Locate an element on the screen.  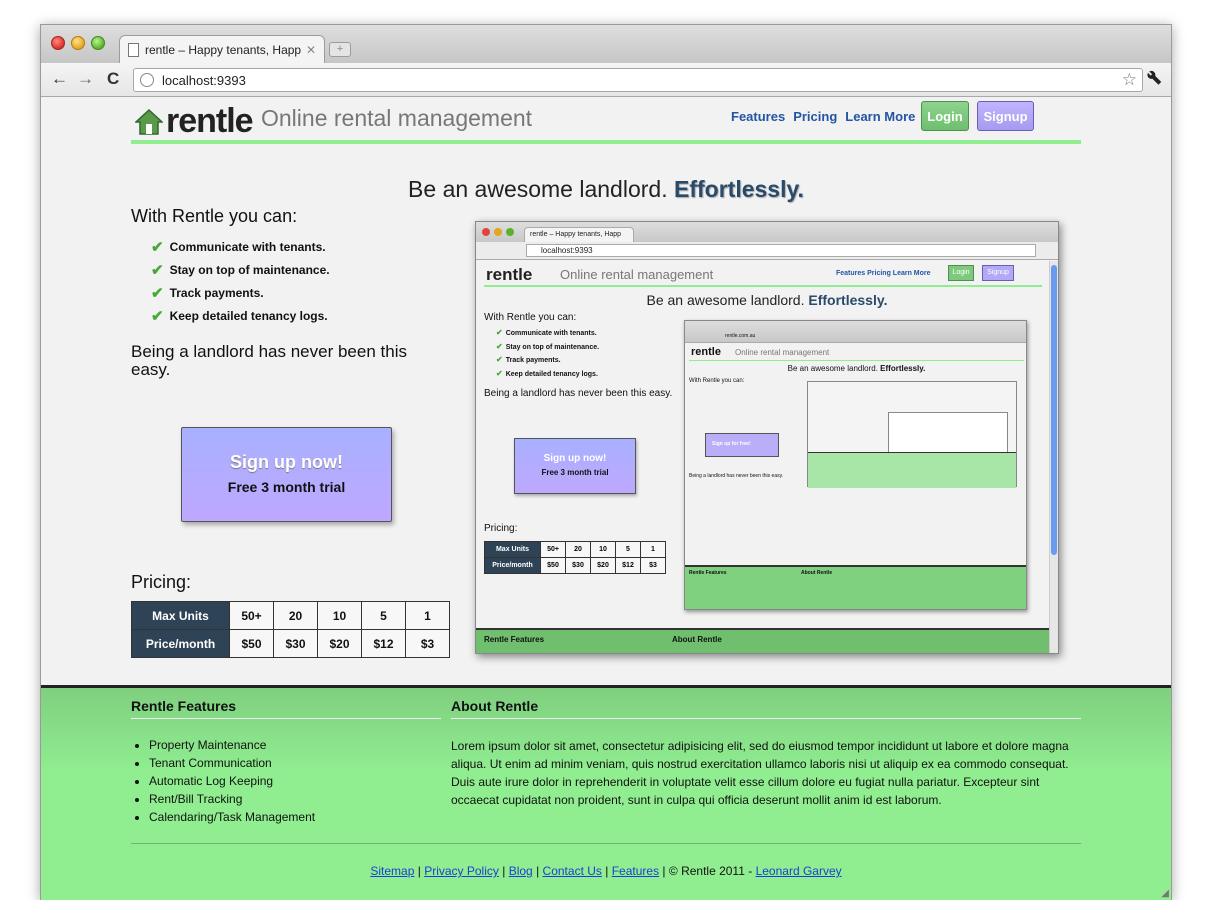
list-item: ✔ Stay on top of maintenance. is located at coordinates (547, 349).